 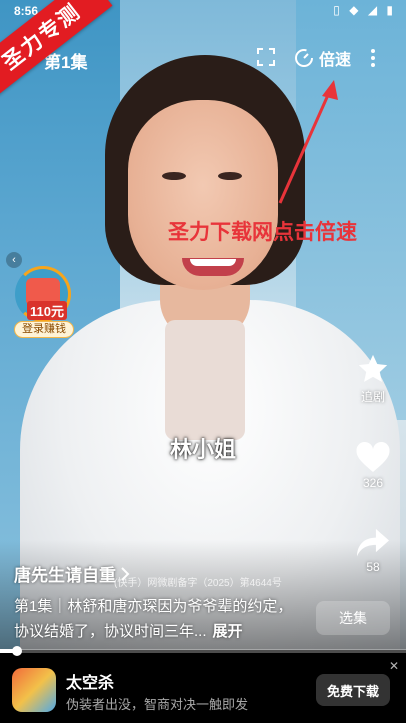 I want to click on reward-widget: 110元 登录赚钱, so click(x=44, y=303).